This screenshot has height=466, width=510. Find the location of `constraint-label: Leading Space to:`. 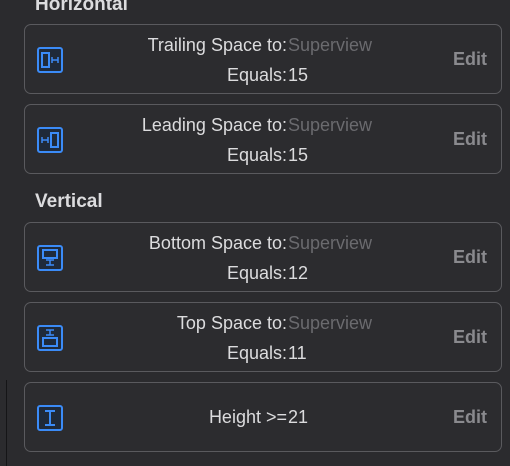

constraint-label: Leading Space to: is located at coordinates (214, 125).